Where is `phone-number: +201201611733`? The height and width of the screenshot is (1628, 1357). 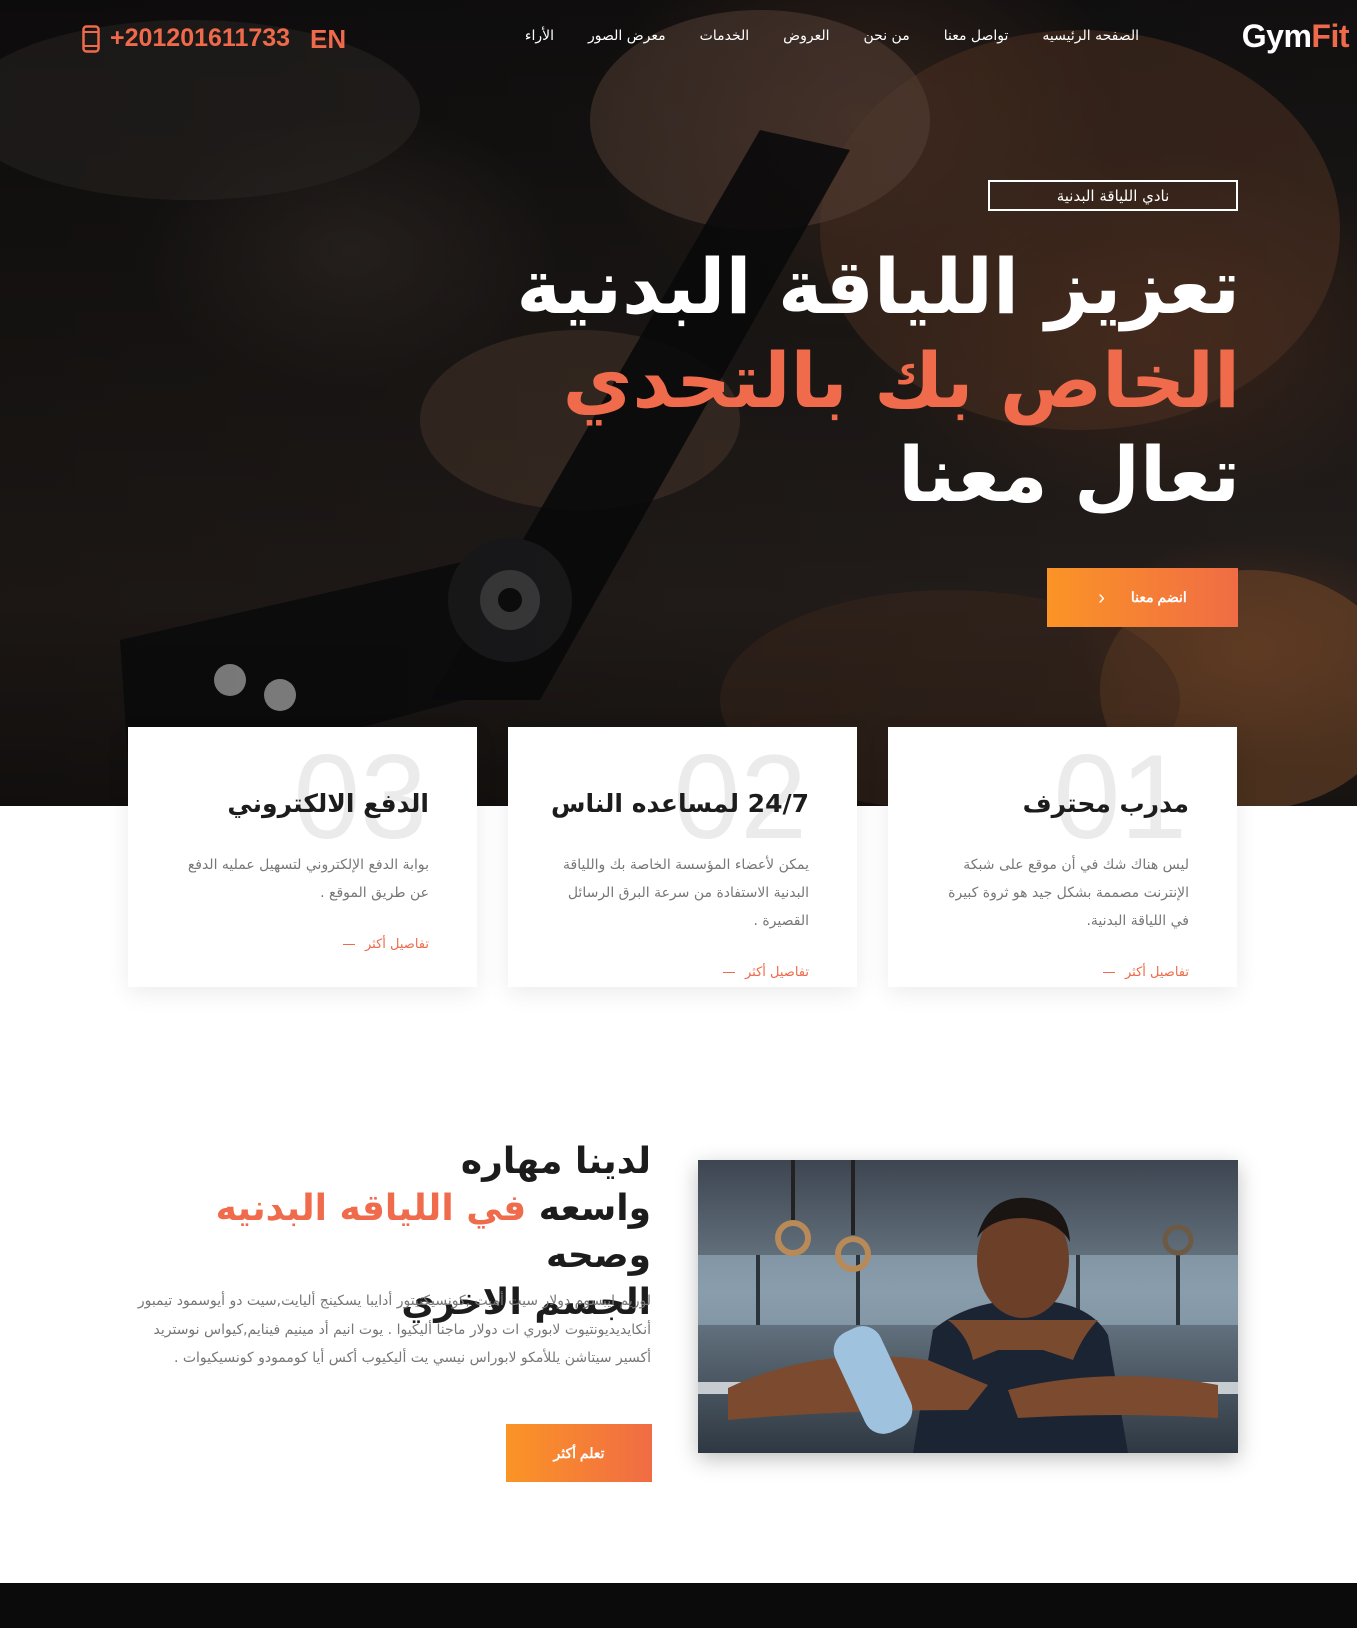 phone-number: +201201611733 is located at coordinates (200, 38).